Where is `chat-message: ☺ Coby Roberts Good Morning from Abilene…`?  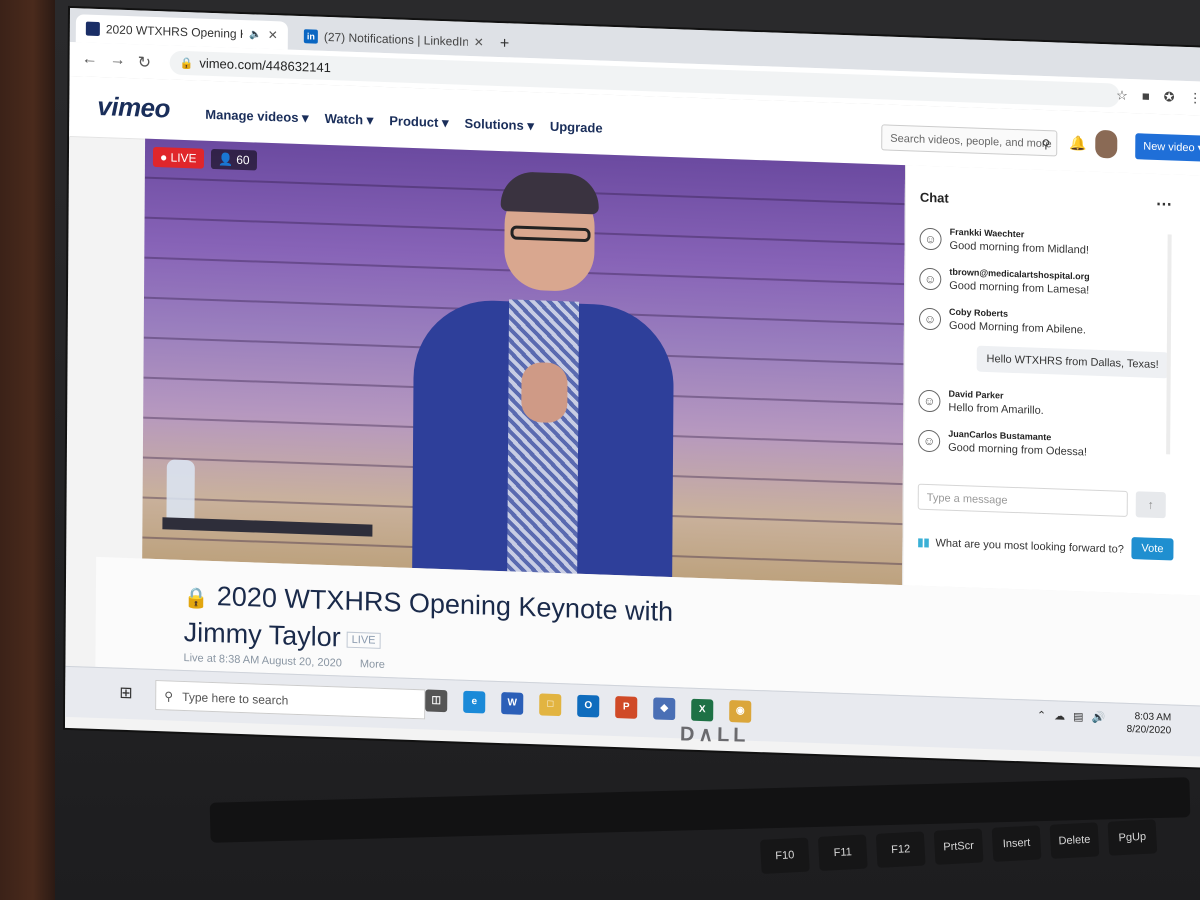 chat-message: ☺ Coby Roberts Good Morning from Abilene… is located at coordinates (1043, 327).